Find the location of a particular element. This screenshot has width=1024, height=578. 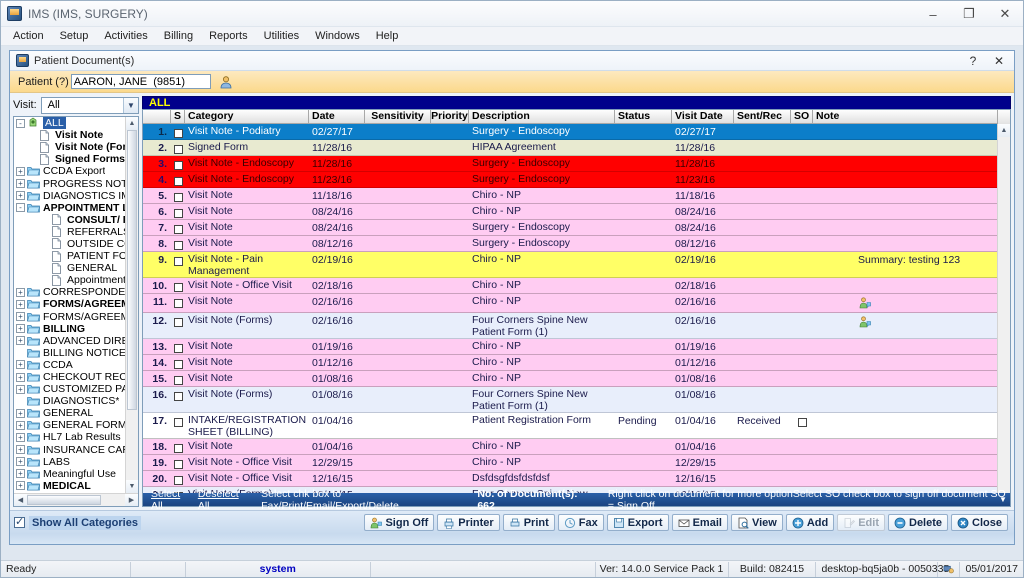

tree-node: + DIAGNOSTICS IMAG is located at coordinates (69, 196).